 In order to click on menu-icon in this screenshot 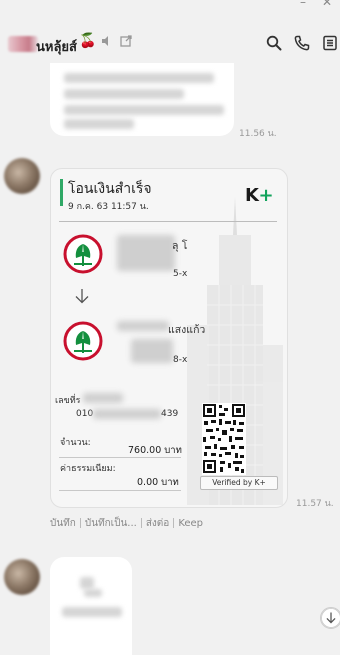, I will do `click(330, 43)`.